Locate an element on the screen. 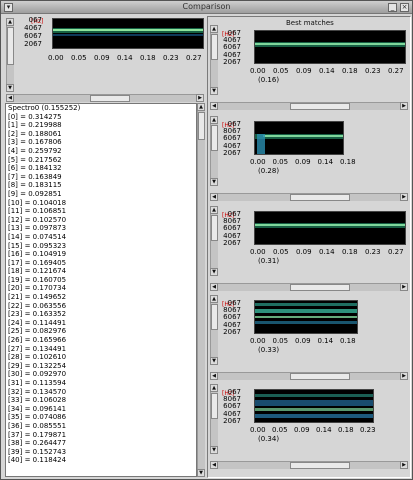  list-item: [34] = 0.096141 is located at coordinates (101, 409).